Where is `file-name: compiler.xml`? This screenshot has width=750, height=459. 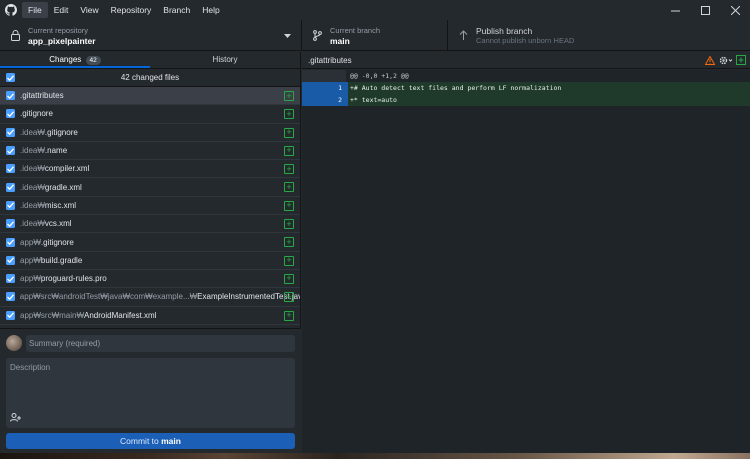 file-name: compiler.xml is located at coordinates (67, 169).